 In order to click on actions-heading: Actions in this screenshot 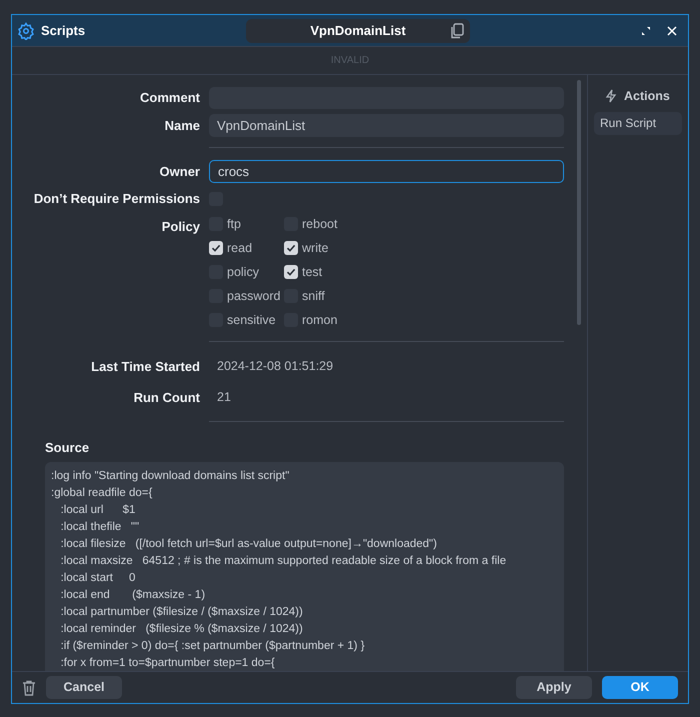, I will do `click(647, 96)`.